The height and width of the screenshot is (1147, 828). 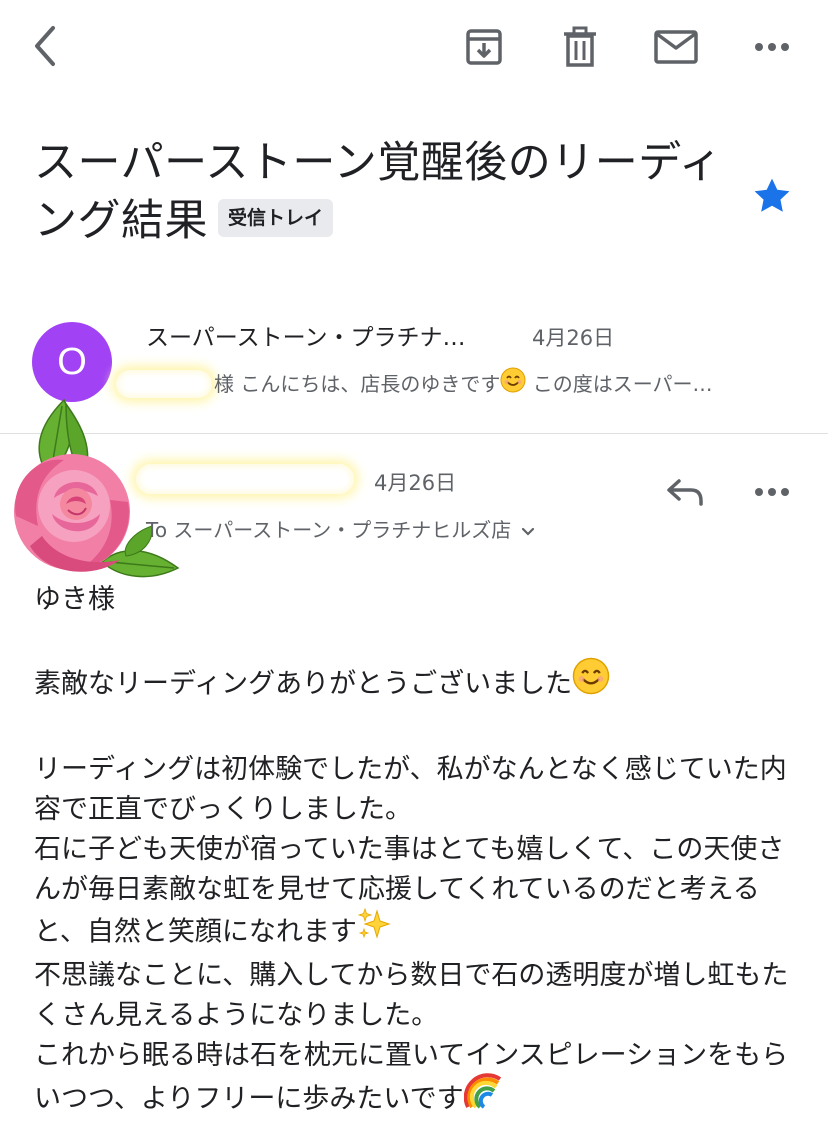 I want to click on star-button, so click(x=772, y=196).